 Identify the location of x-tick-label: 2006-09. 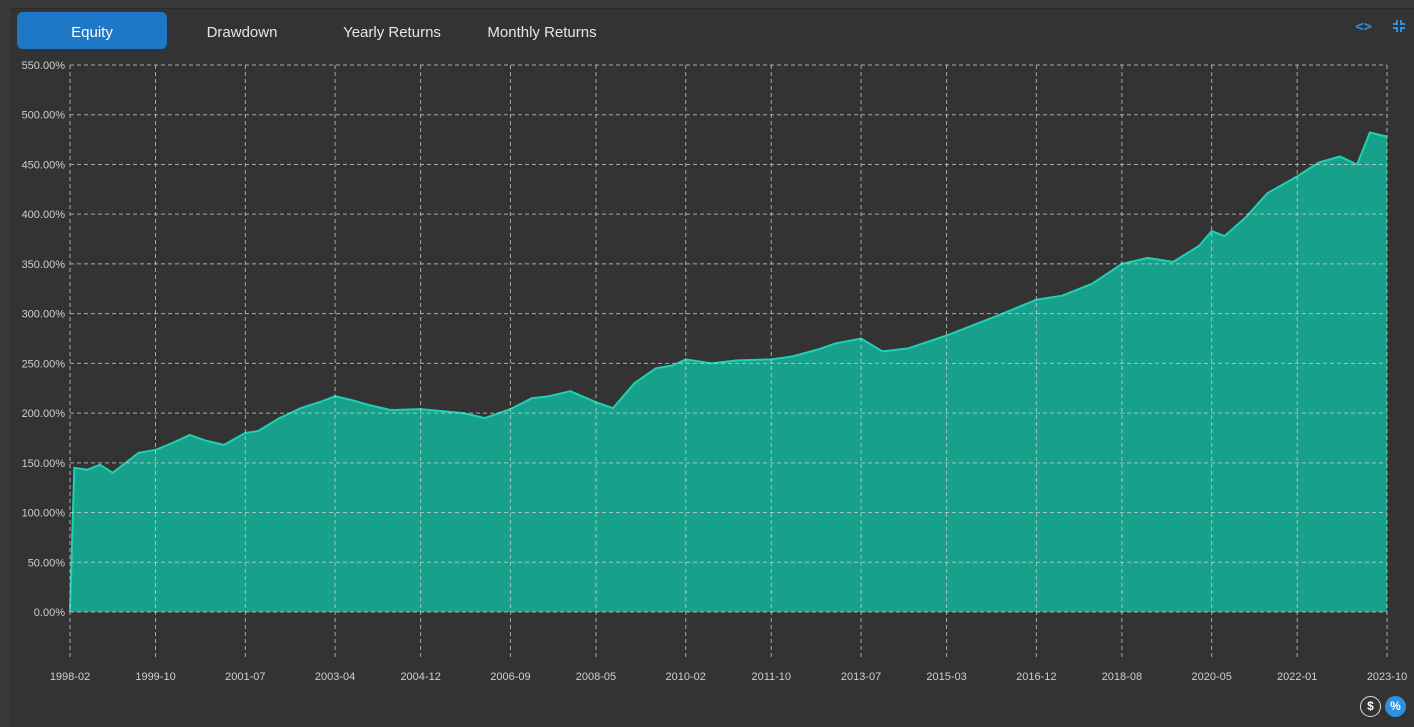
(510, 677).